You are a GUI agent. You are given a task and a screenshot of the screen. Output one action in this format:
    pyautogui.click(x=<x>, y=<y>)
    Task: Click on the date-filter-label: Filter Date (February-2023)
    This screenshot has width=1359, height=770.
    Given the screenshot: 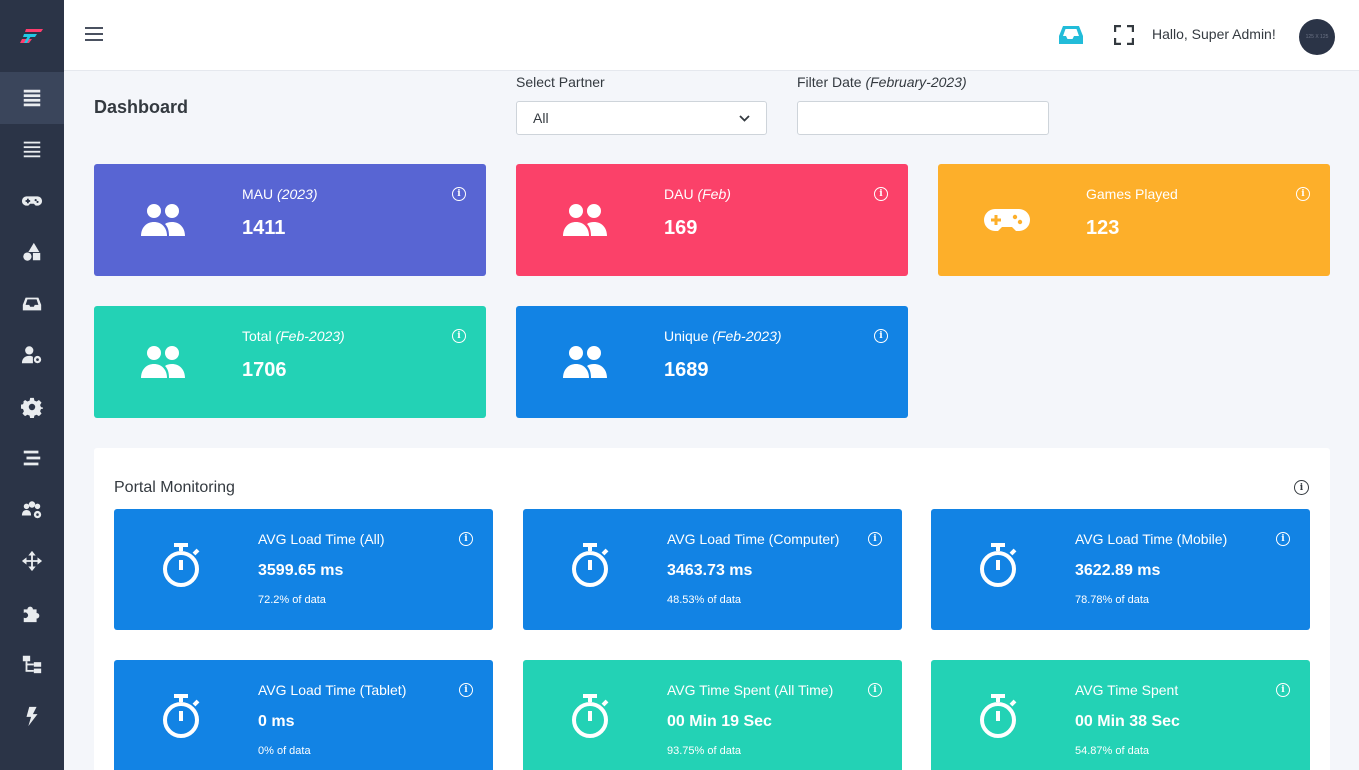 What is the action you would take?
    pyautogui.click(x=882, y=82)
    